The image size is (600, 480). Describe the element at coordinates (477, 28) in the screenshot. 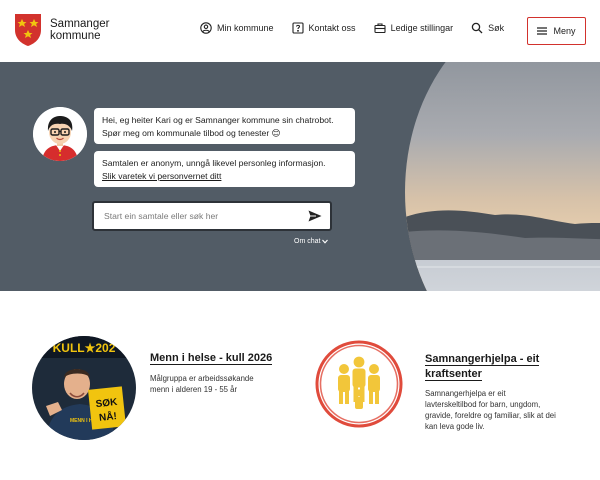

I see `search-icon` at that location.